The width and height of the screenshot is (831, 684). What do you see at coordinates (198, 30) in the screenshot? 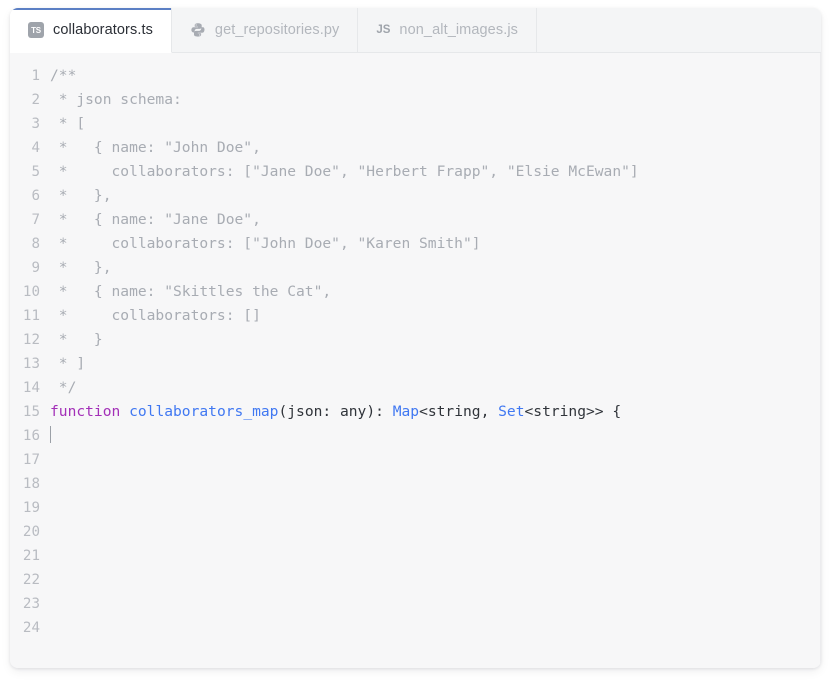
I see `python-icon` at bounding box center [198, 30].